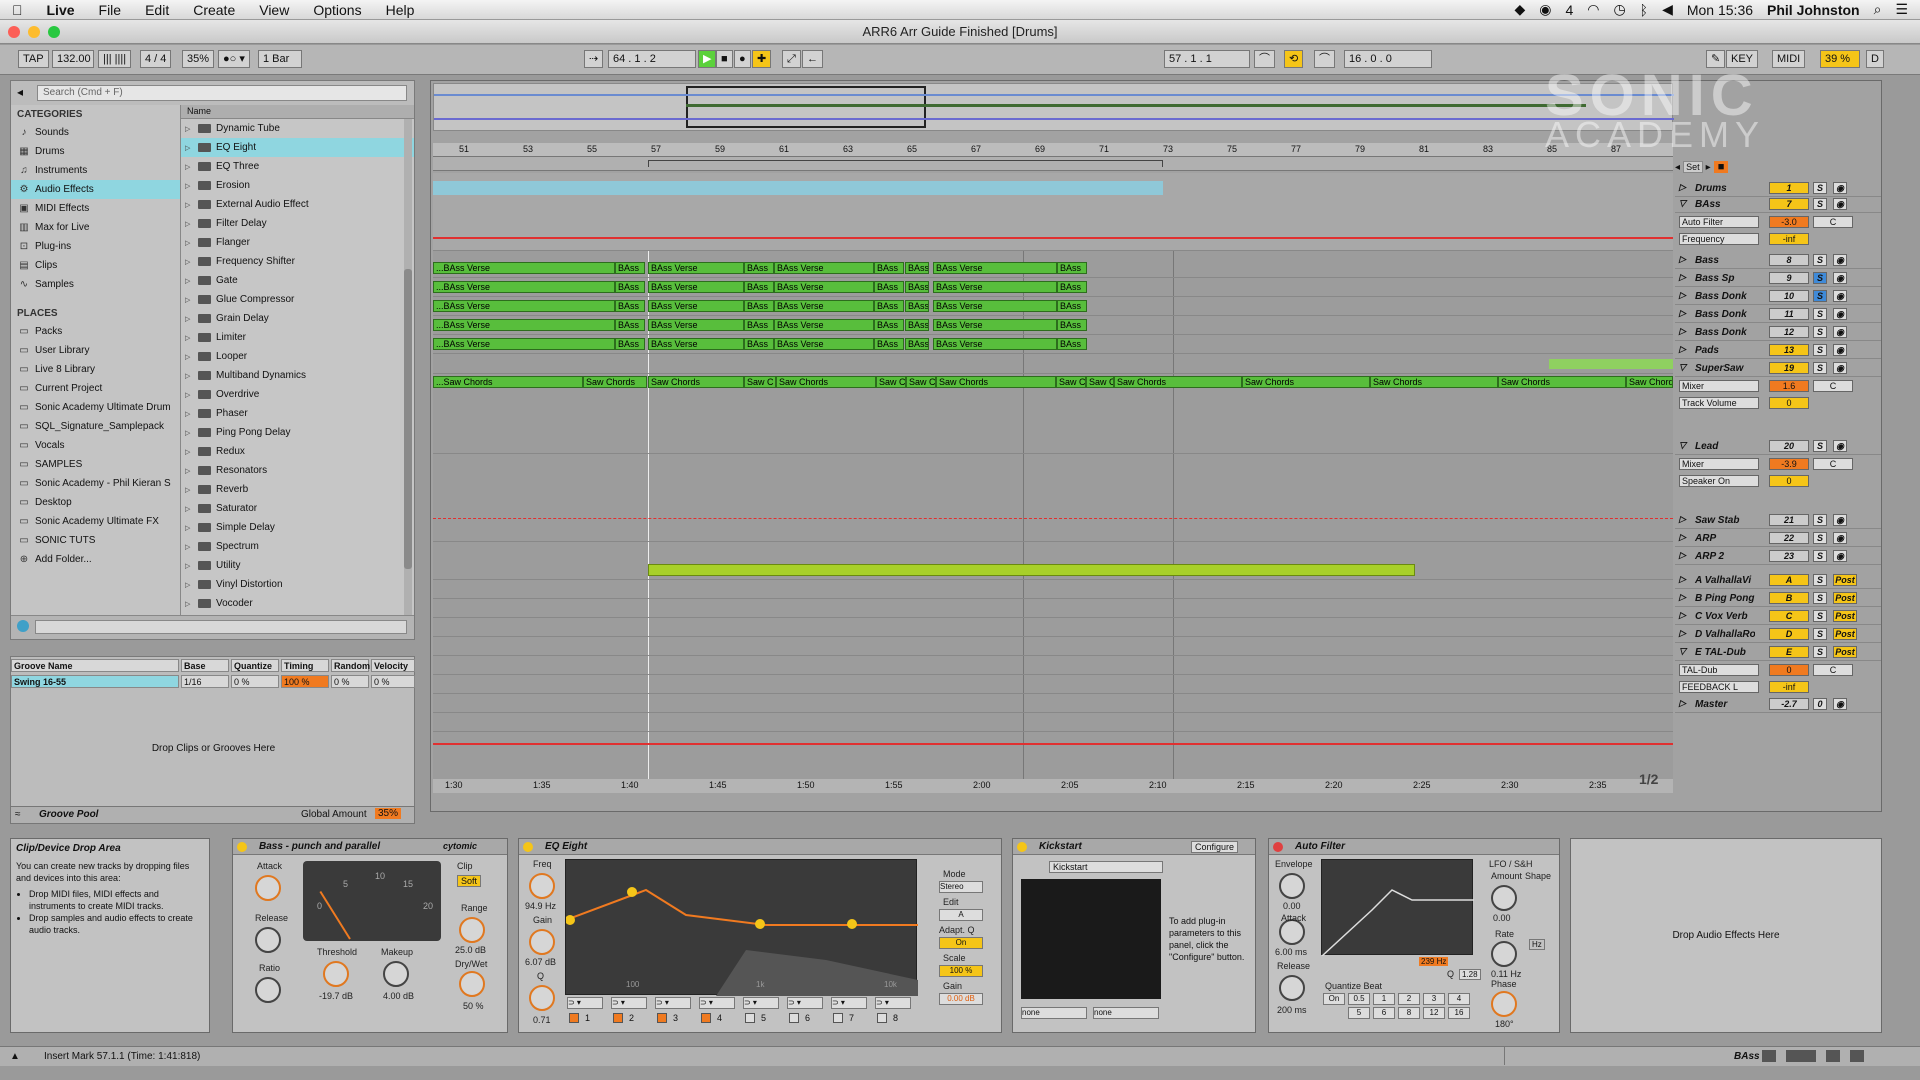 The image size is (1920, 1080). I want to click on track-header: ▷ A ValhallaVi A S Post, so click(1778, 581).